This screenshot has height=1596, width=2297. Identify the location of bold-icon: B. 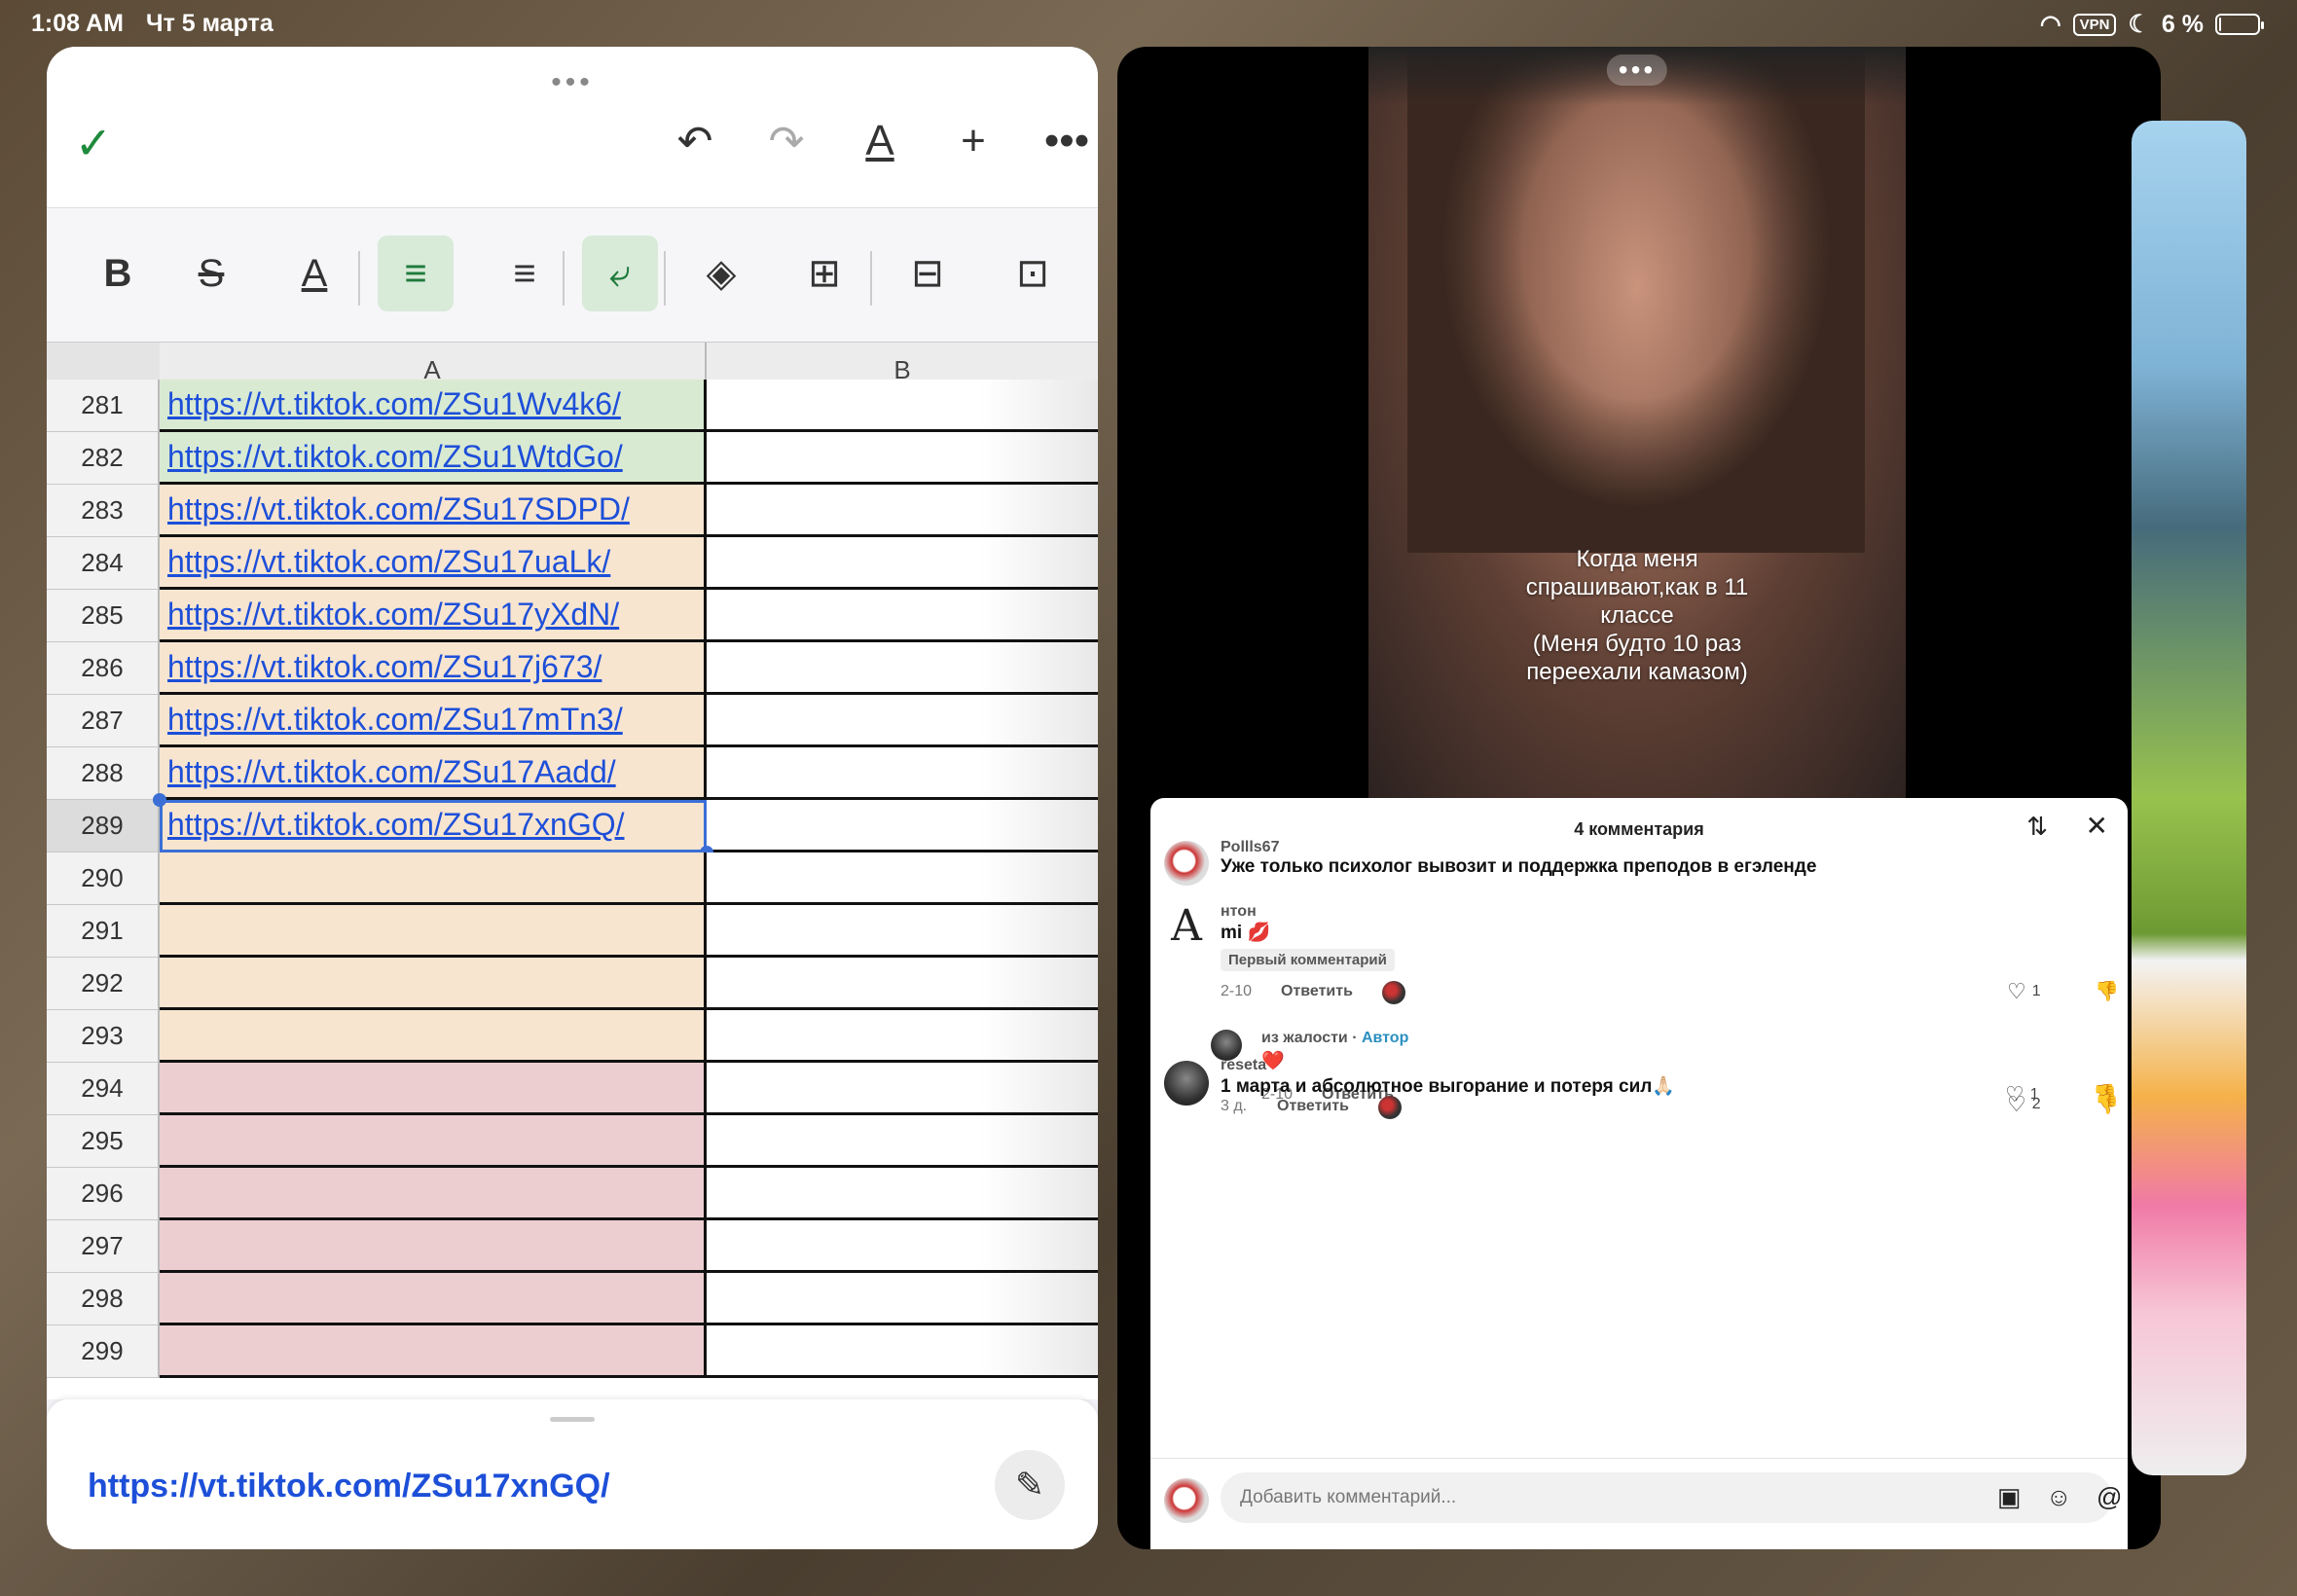
(118, 274).